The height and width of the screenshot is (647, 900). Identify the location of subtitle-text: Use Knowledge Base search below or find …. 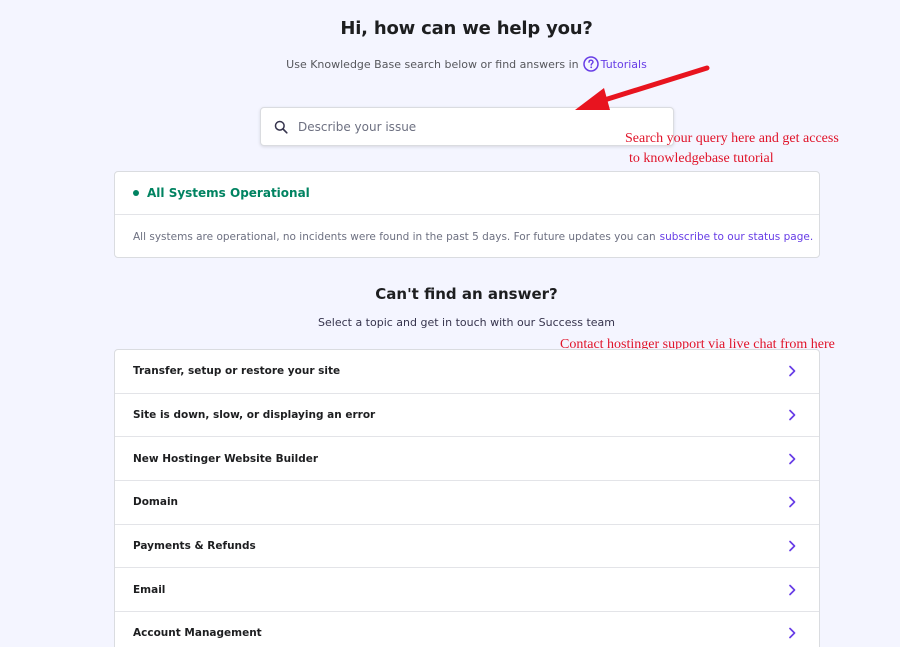
(432, 64).